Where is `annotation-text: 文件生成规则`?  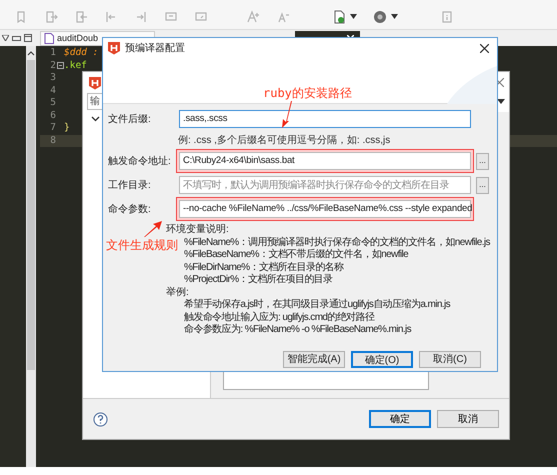
annotation-text: 文件生成规则 is located at coordinates (142, 245).